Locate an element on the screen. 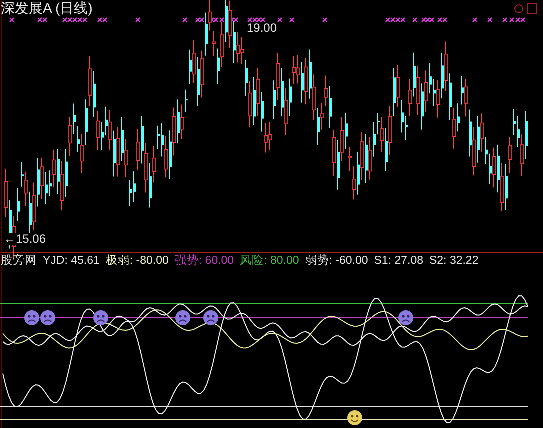 The image size is (543, 428). indicator-reading: YJD: 45.61 is located at coordinates (71, 262).